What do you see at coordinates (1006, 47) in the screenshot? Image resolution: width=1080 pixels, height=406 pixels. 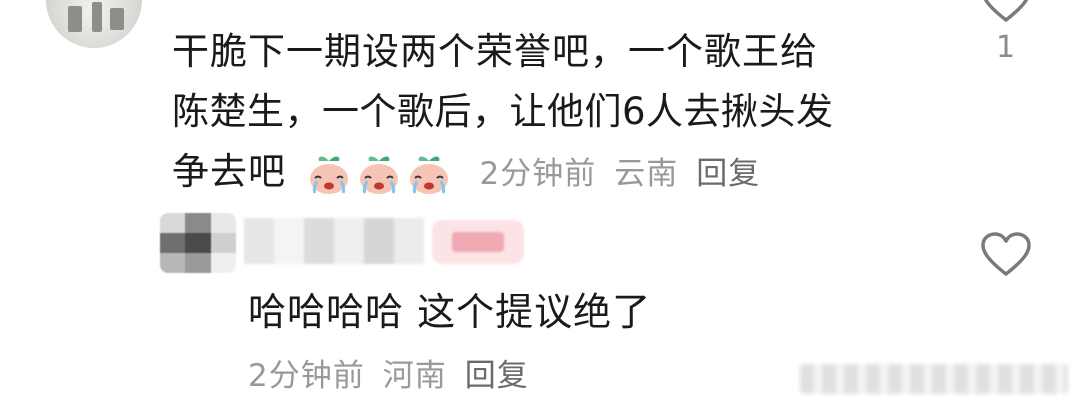 I see `like-count: 1` at bounding box center [1006, 47].